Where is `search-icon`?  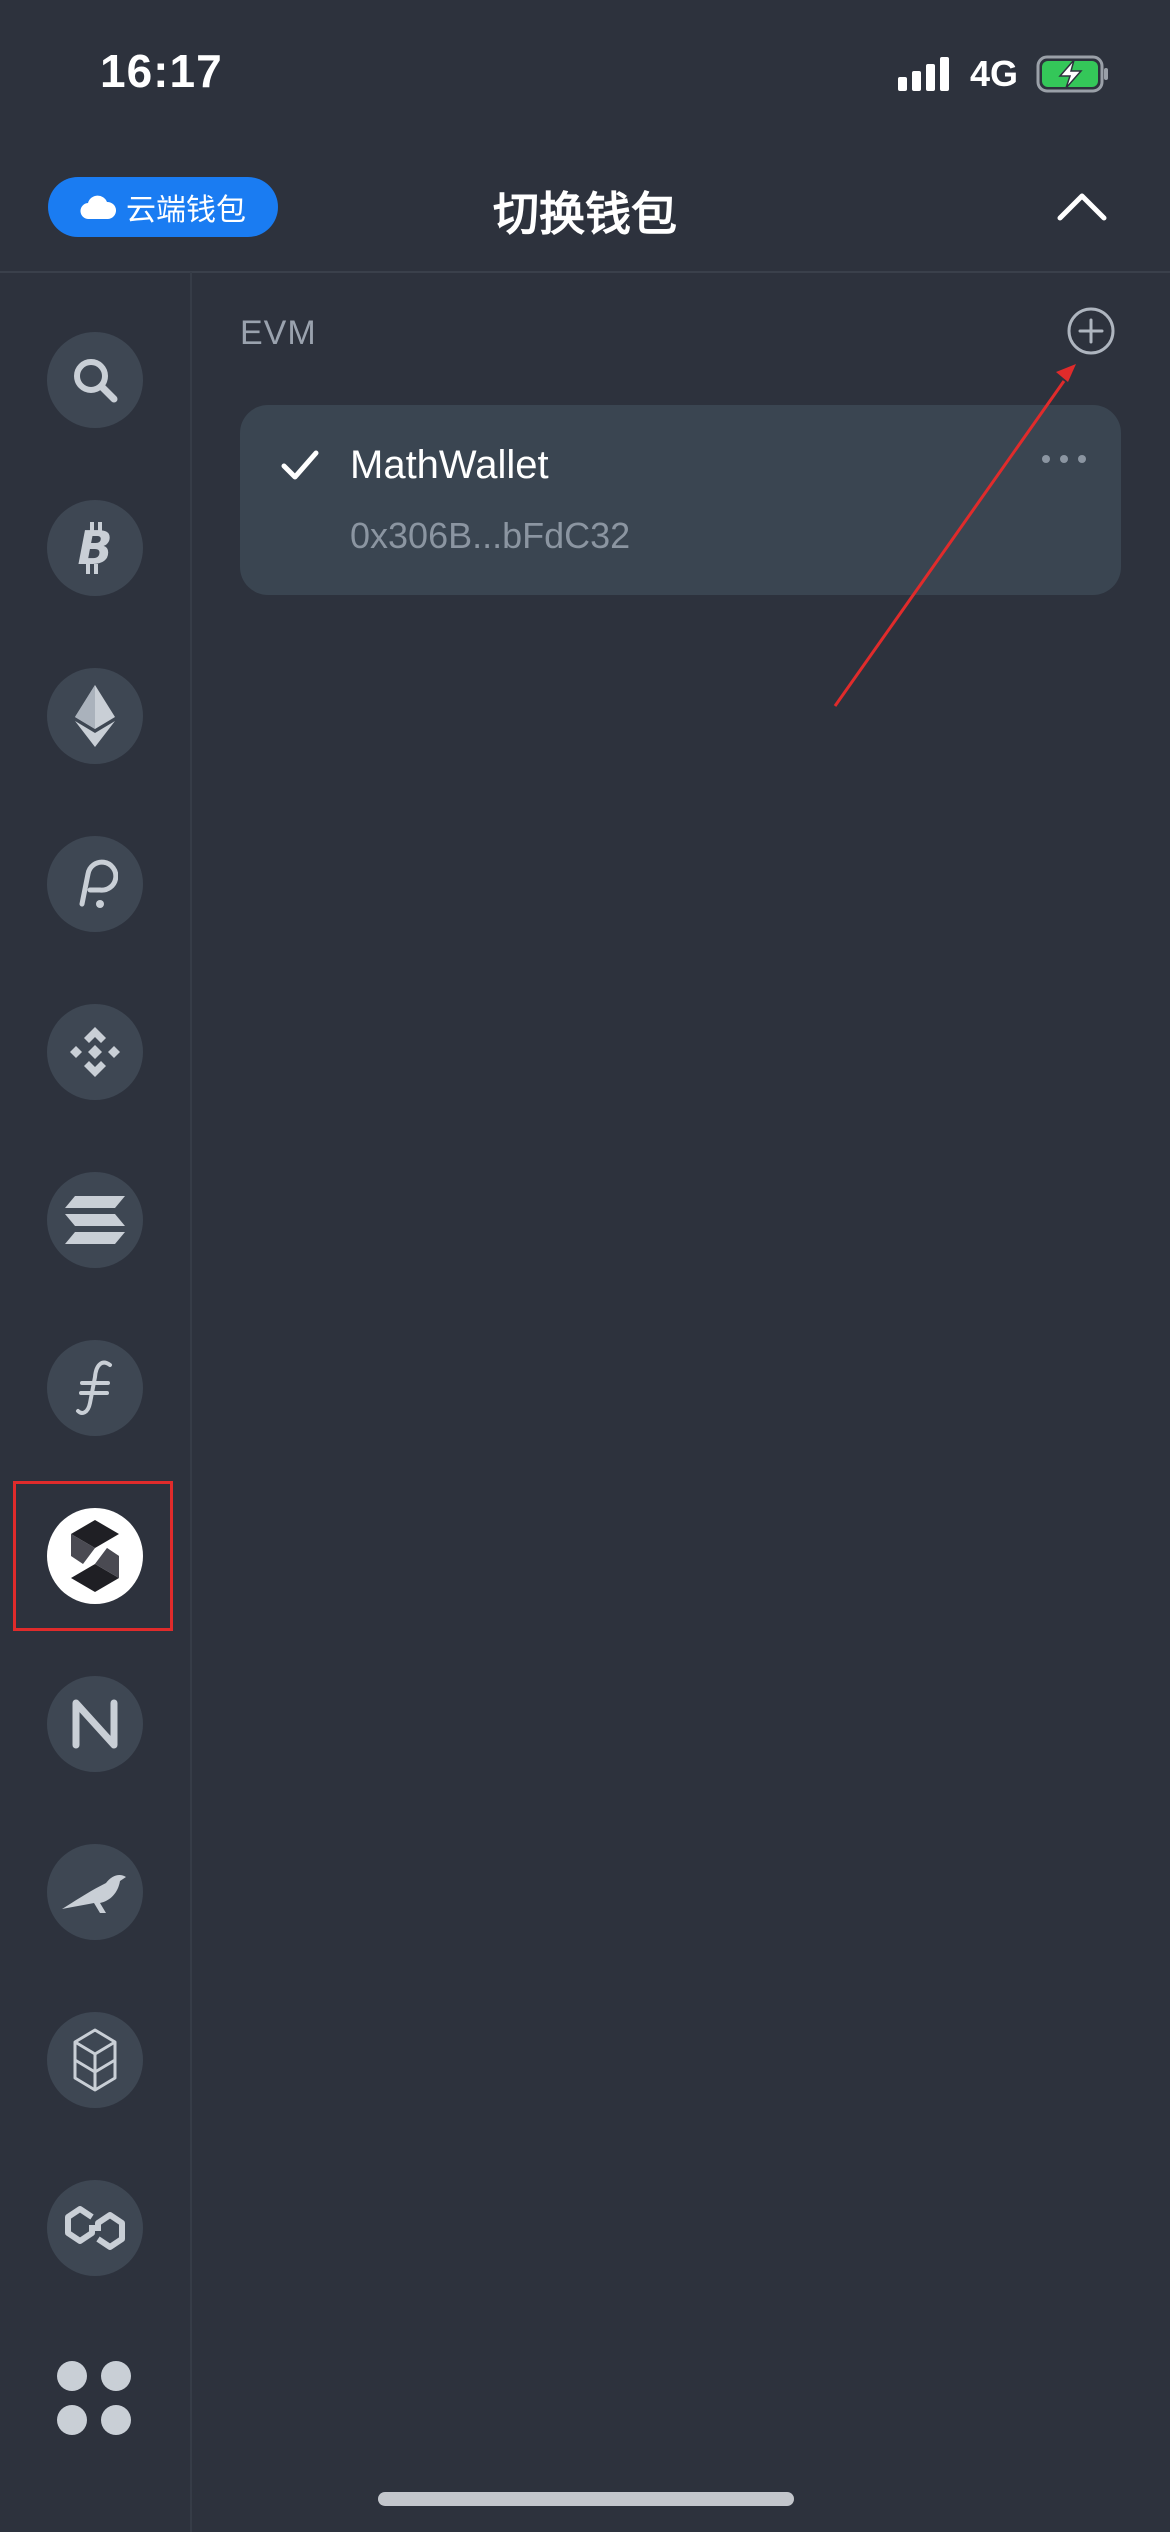 search-icon is located at coordinates (96, 381).